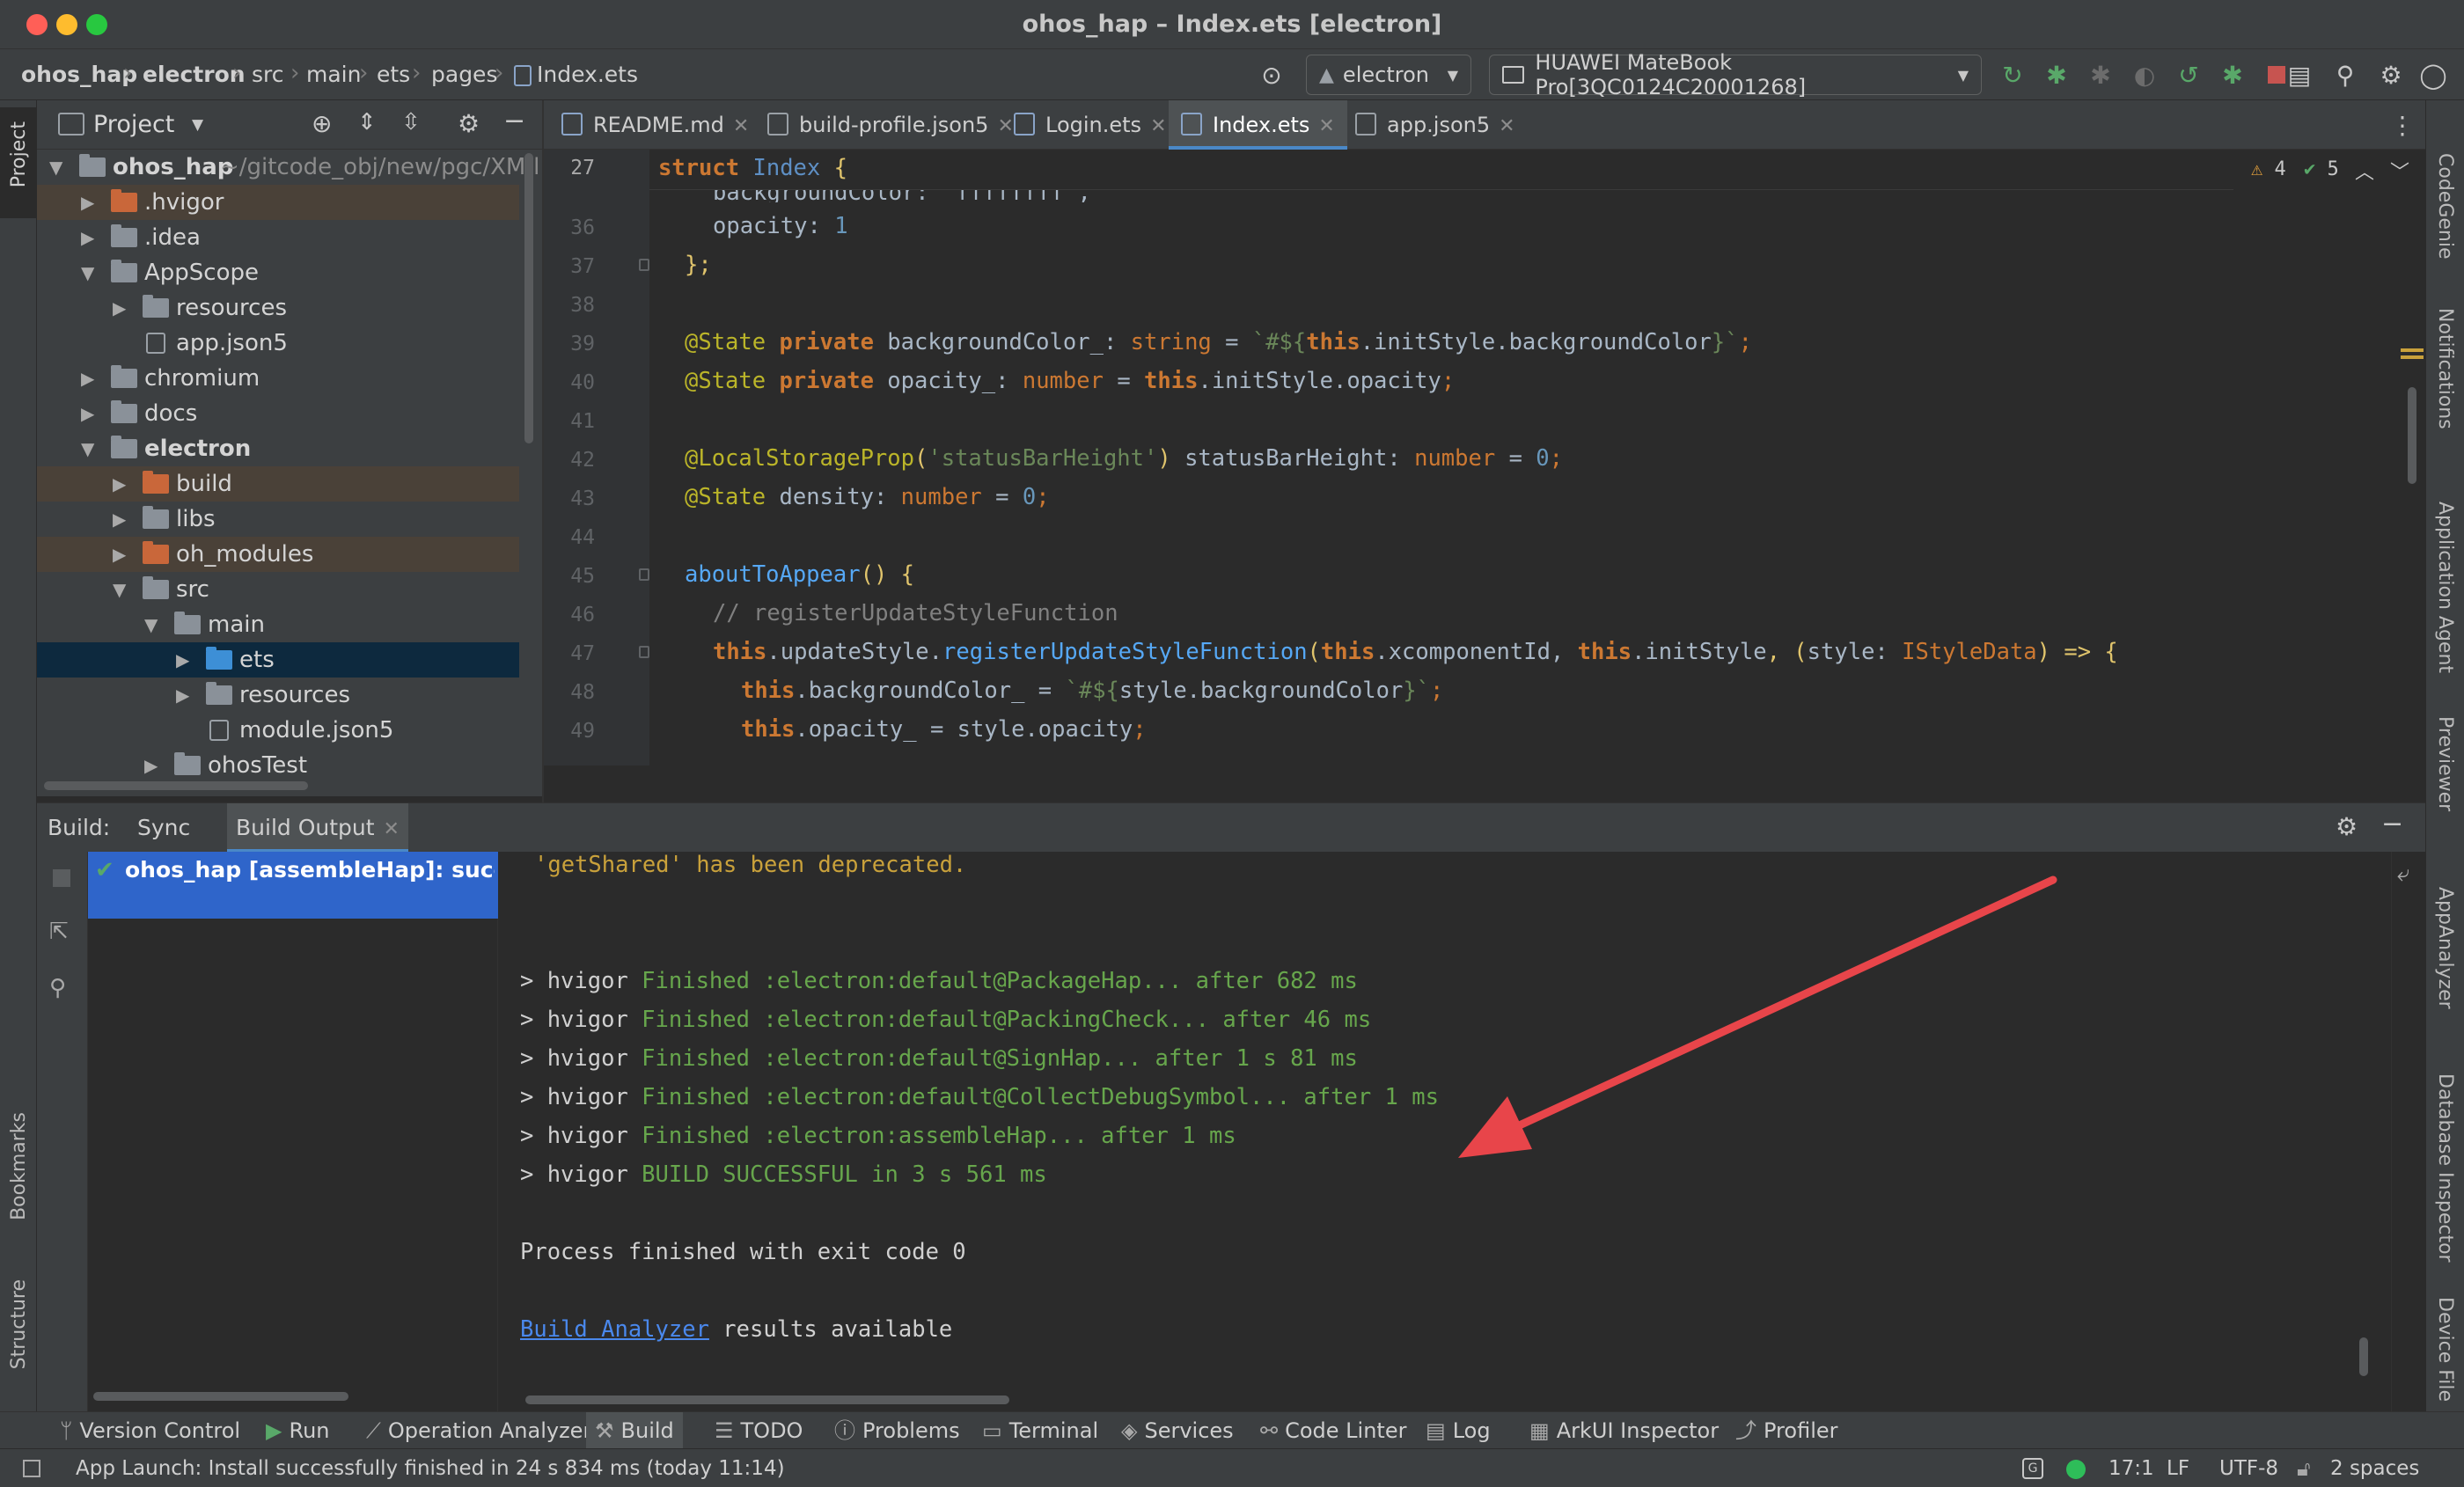 This screenshot has width=2464, height=1487. I want to click on tab-sync: Sync, so click(164, 828).